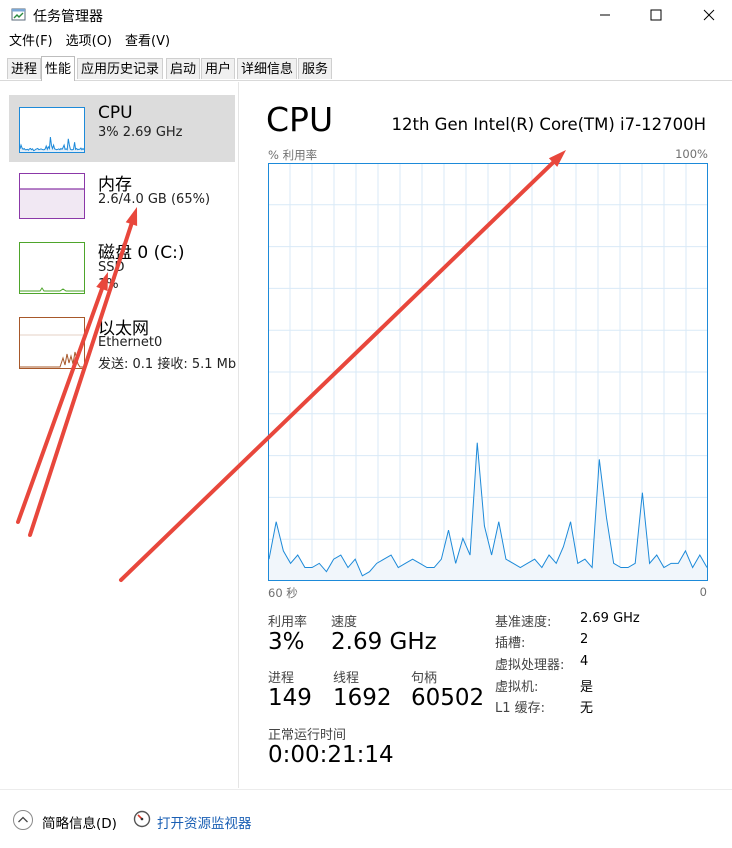 The width and height of the screenshot is (732, 848). I want to click on handles-value: 60502, so click(448, 698).